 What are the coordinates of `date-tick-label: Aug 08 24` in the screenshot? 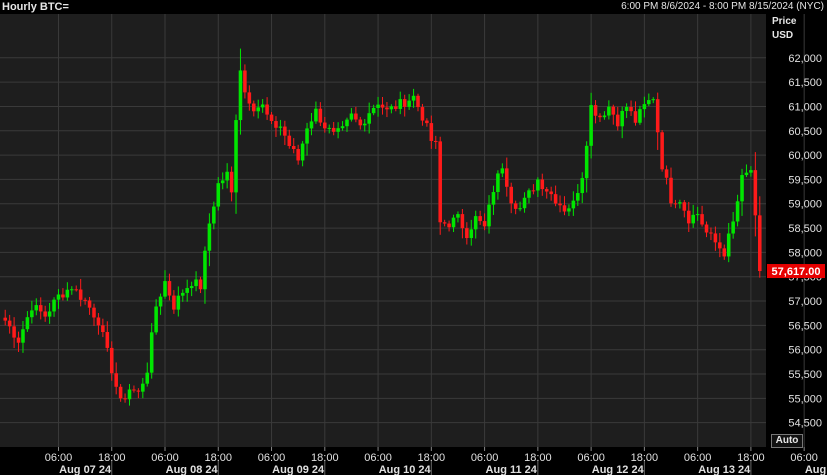 It's located at (192, 469).